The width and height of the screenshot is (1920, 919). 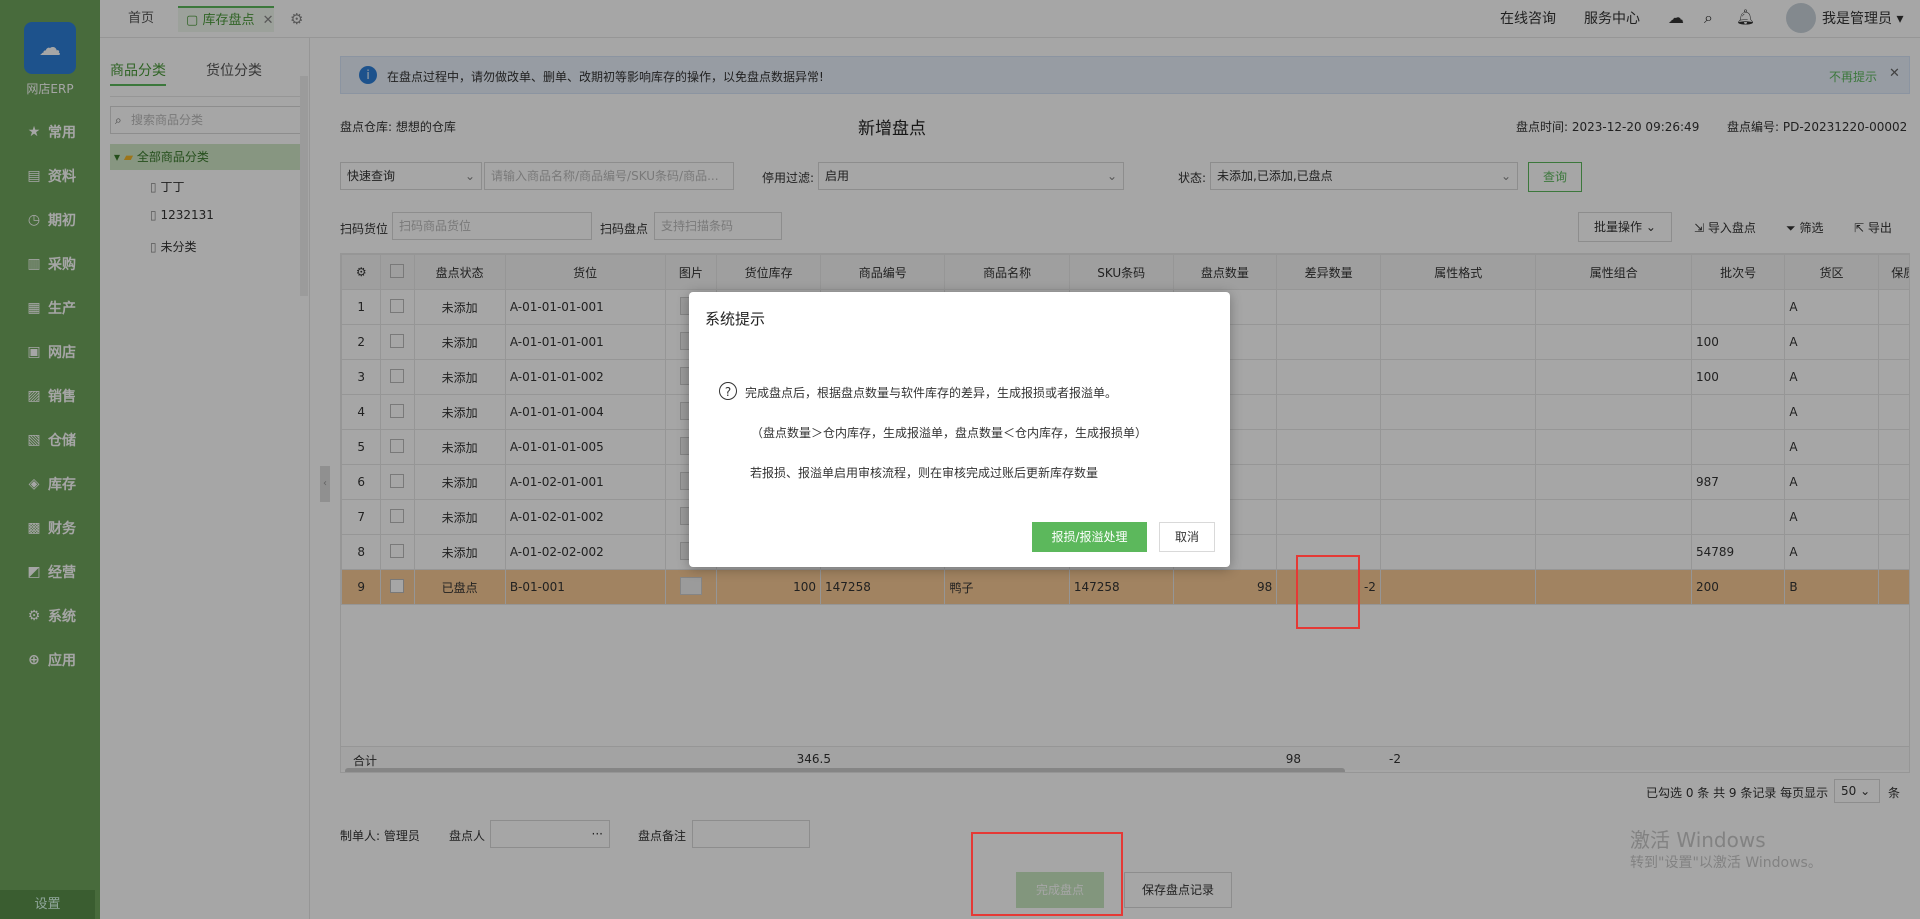 I want to click on dialog-line-2: （盘点数量＞仓内库存，生成报溢单，盘点数量＜仓内库存，生成报损单）, so click(x=949, y=433).